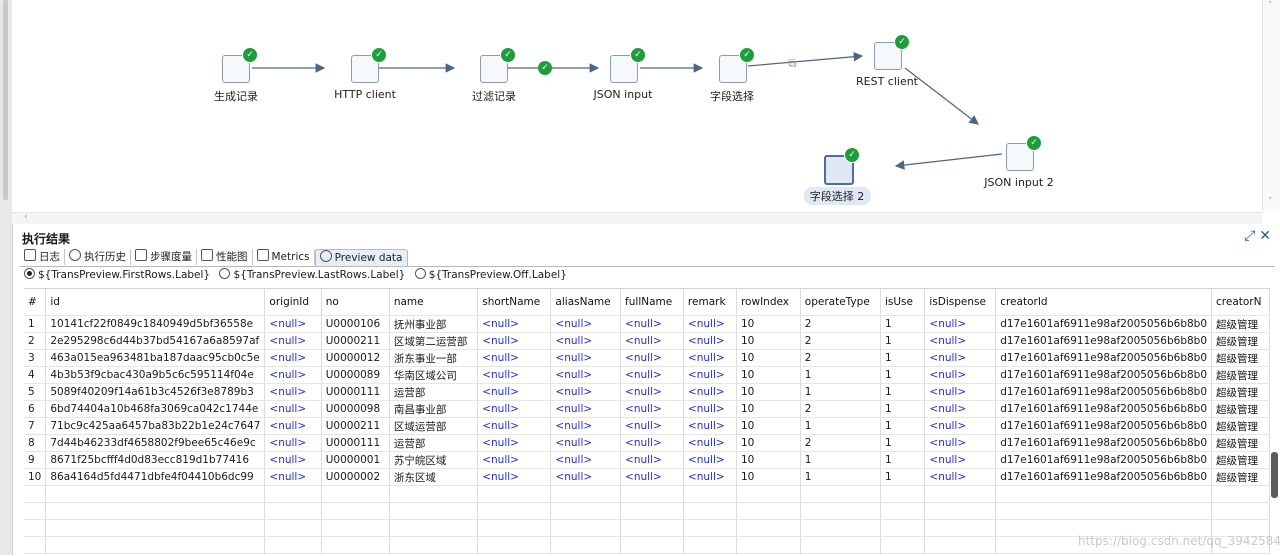  I want to click on table-cell: 浙东事业一部, so click(434, 358).